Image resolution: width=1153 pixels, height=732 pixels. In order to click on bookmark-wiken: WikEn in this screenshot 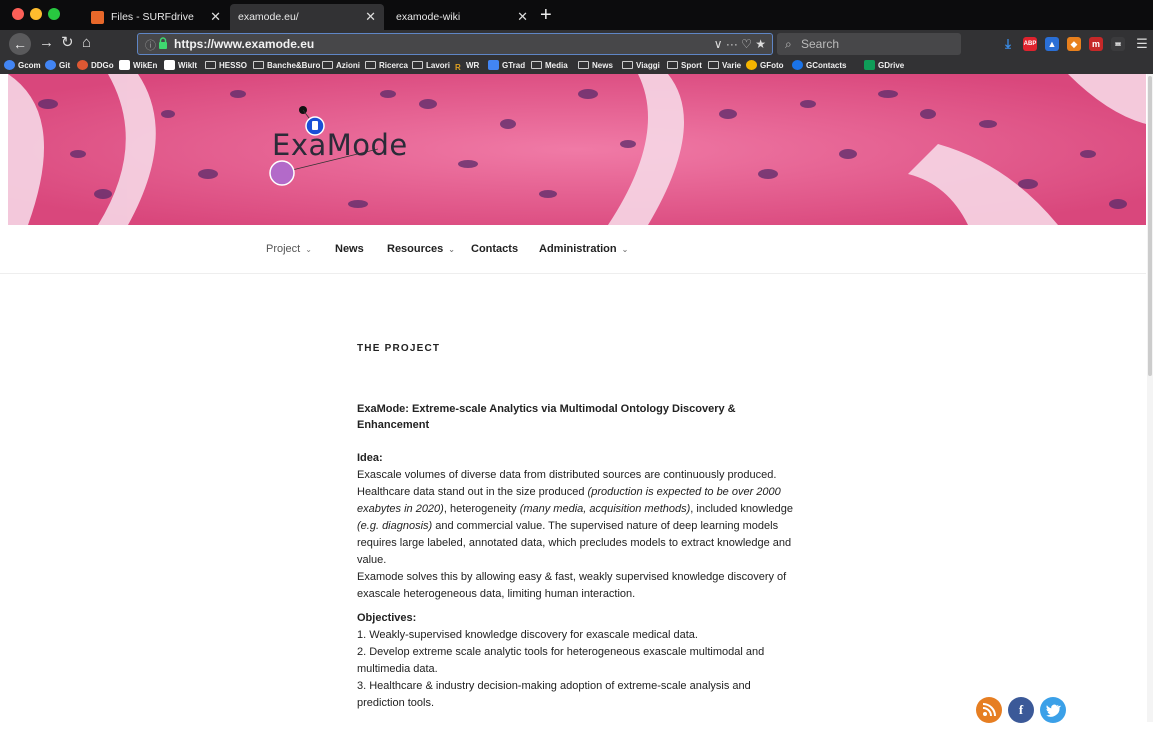, I will do `click(138, 66)`.